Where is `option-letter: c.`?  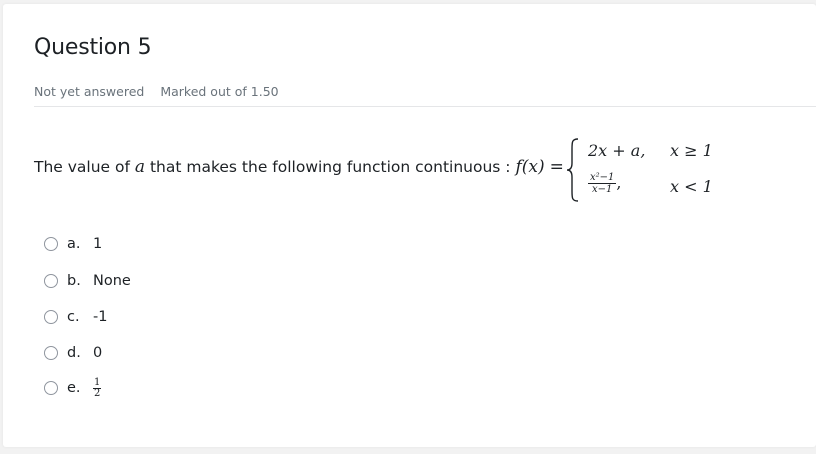
option-letter: c. is located at coordinates (73, 317).